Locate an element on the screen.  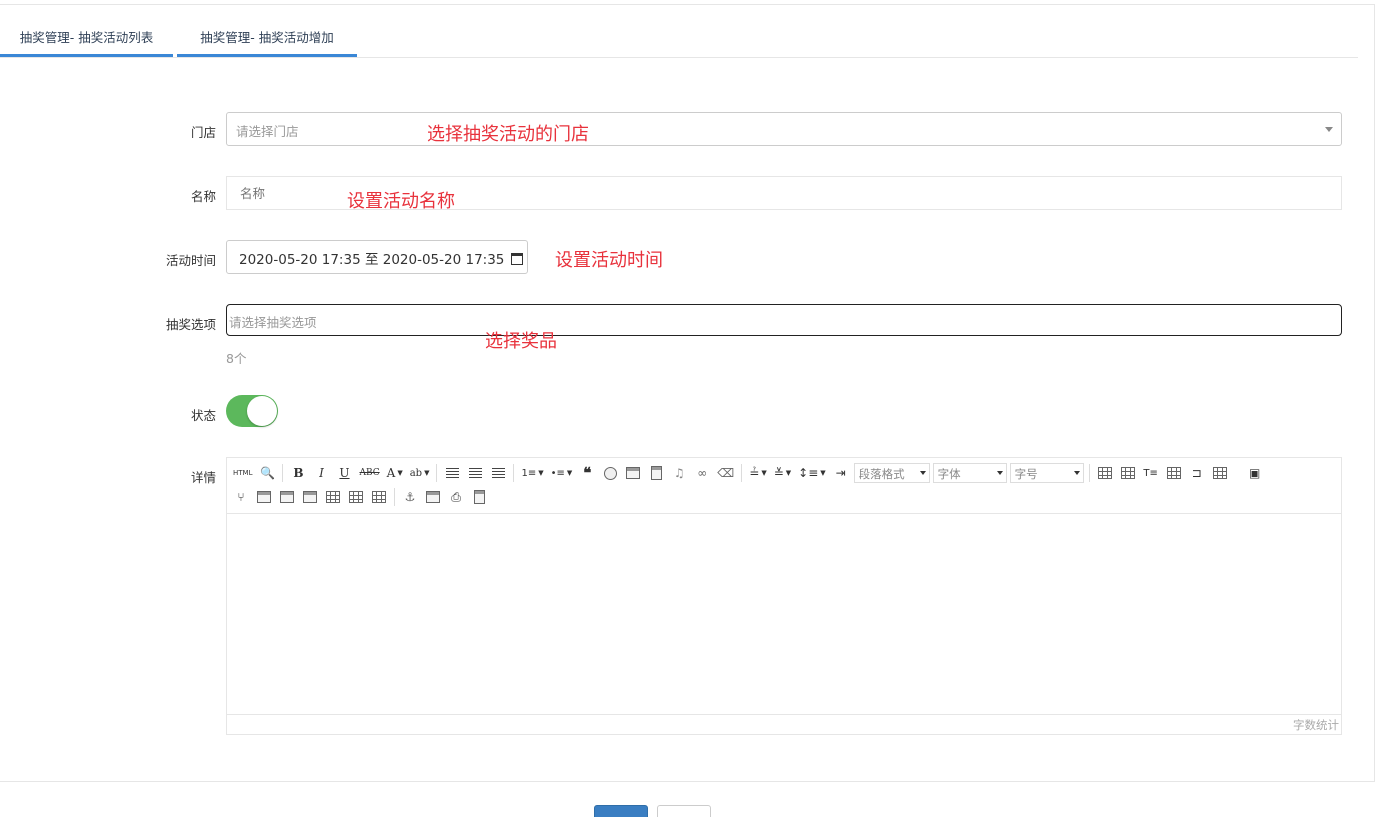
align-left-icon is located at coordinates (452, 473).